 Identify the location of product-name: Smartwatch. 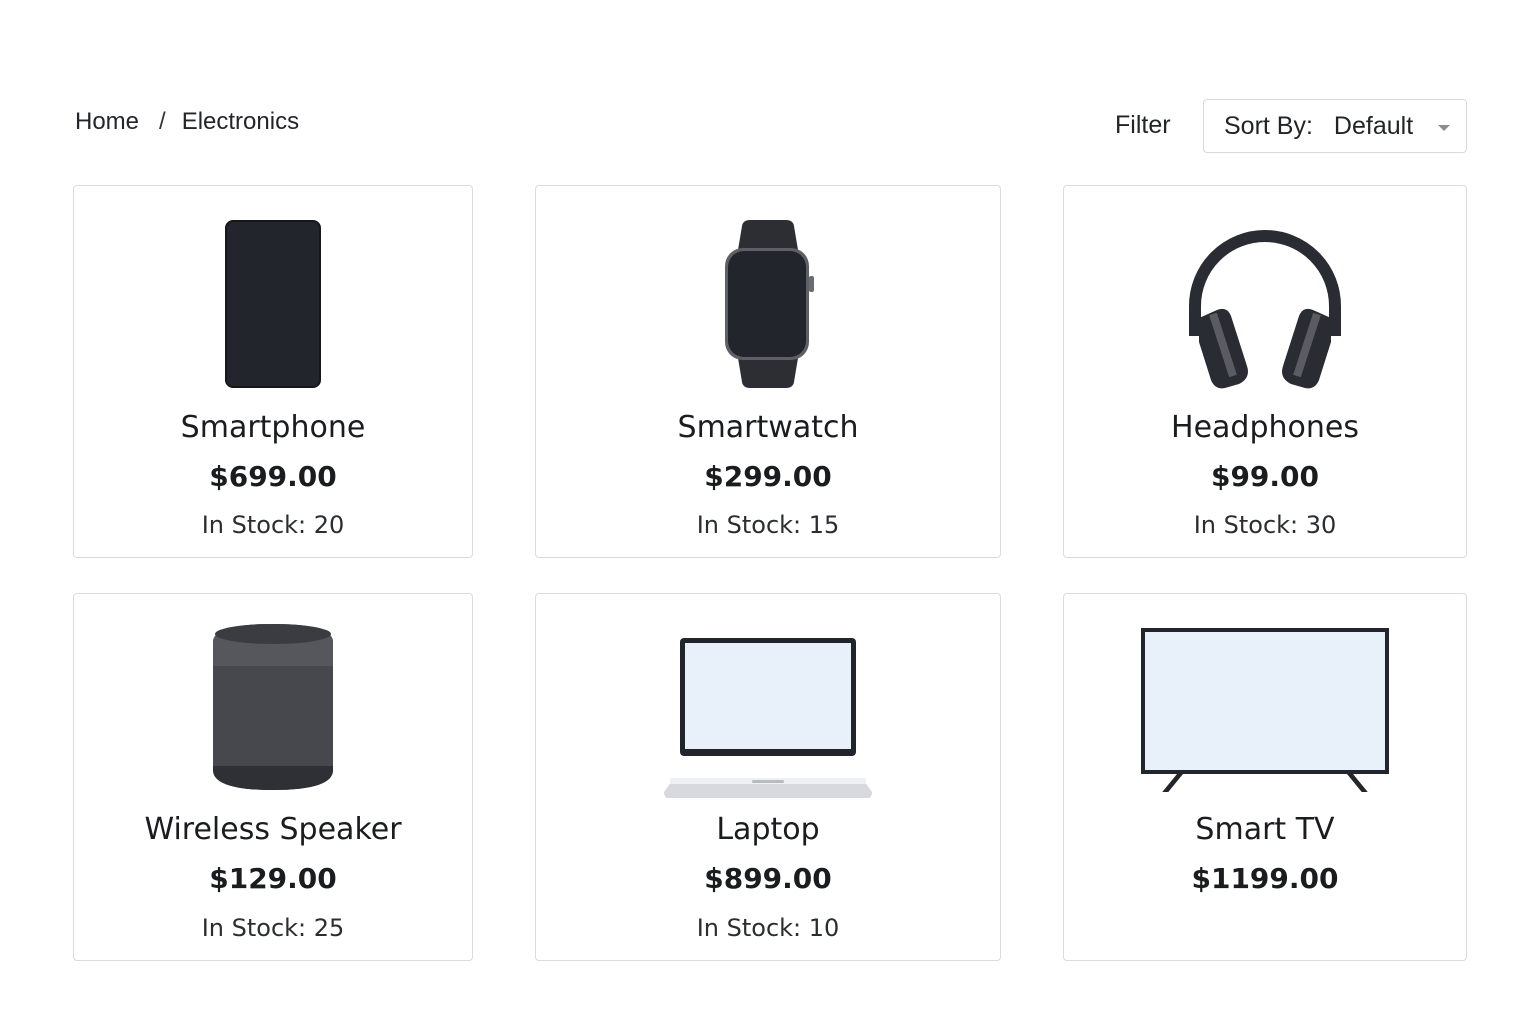
(768, 427).